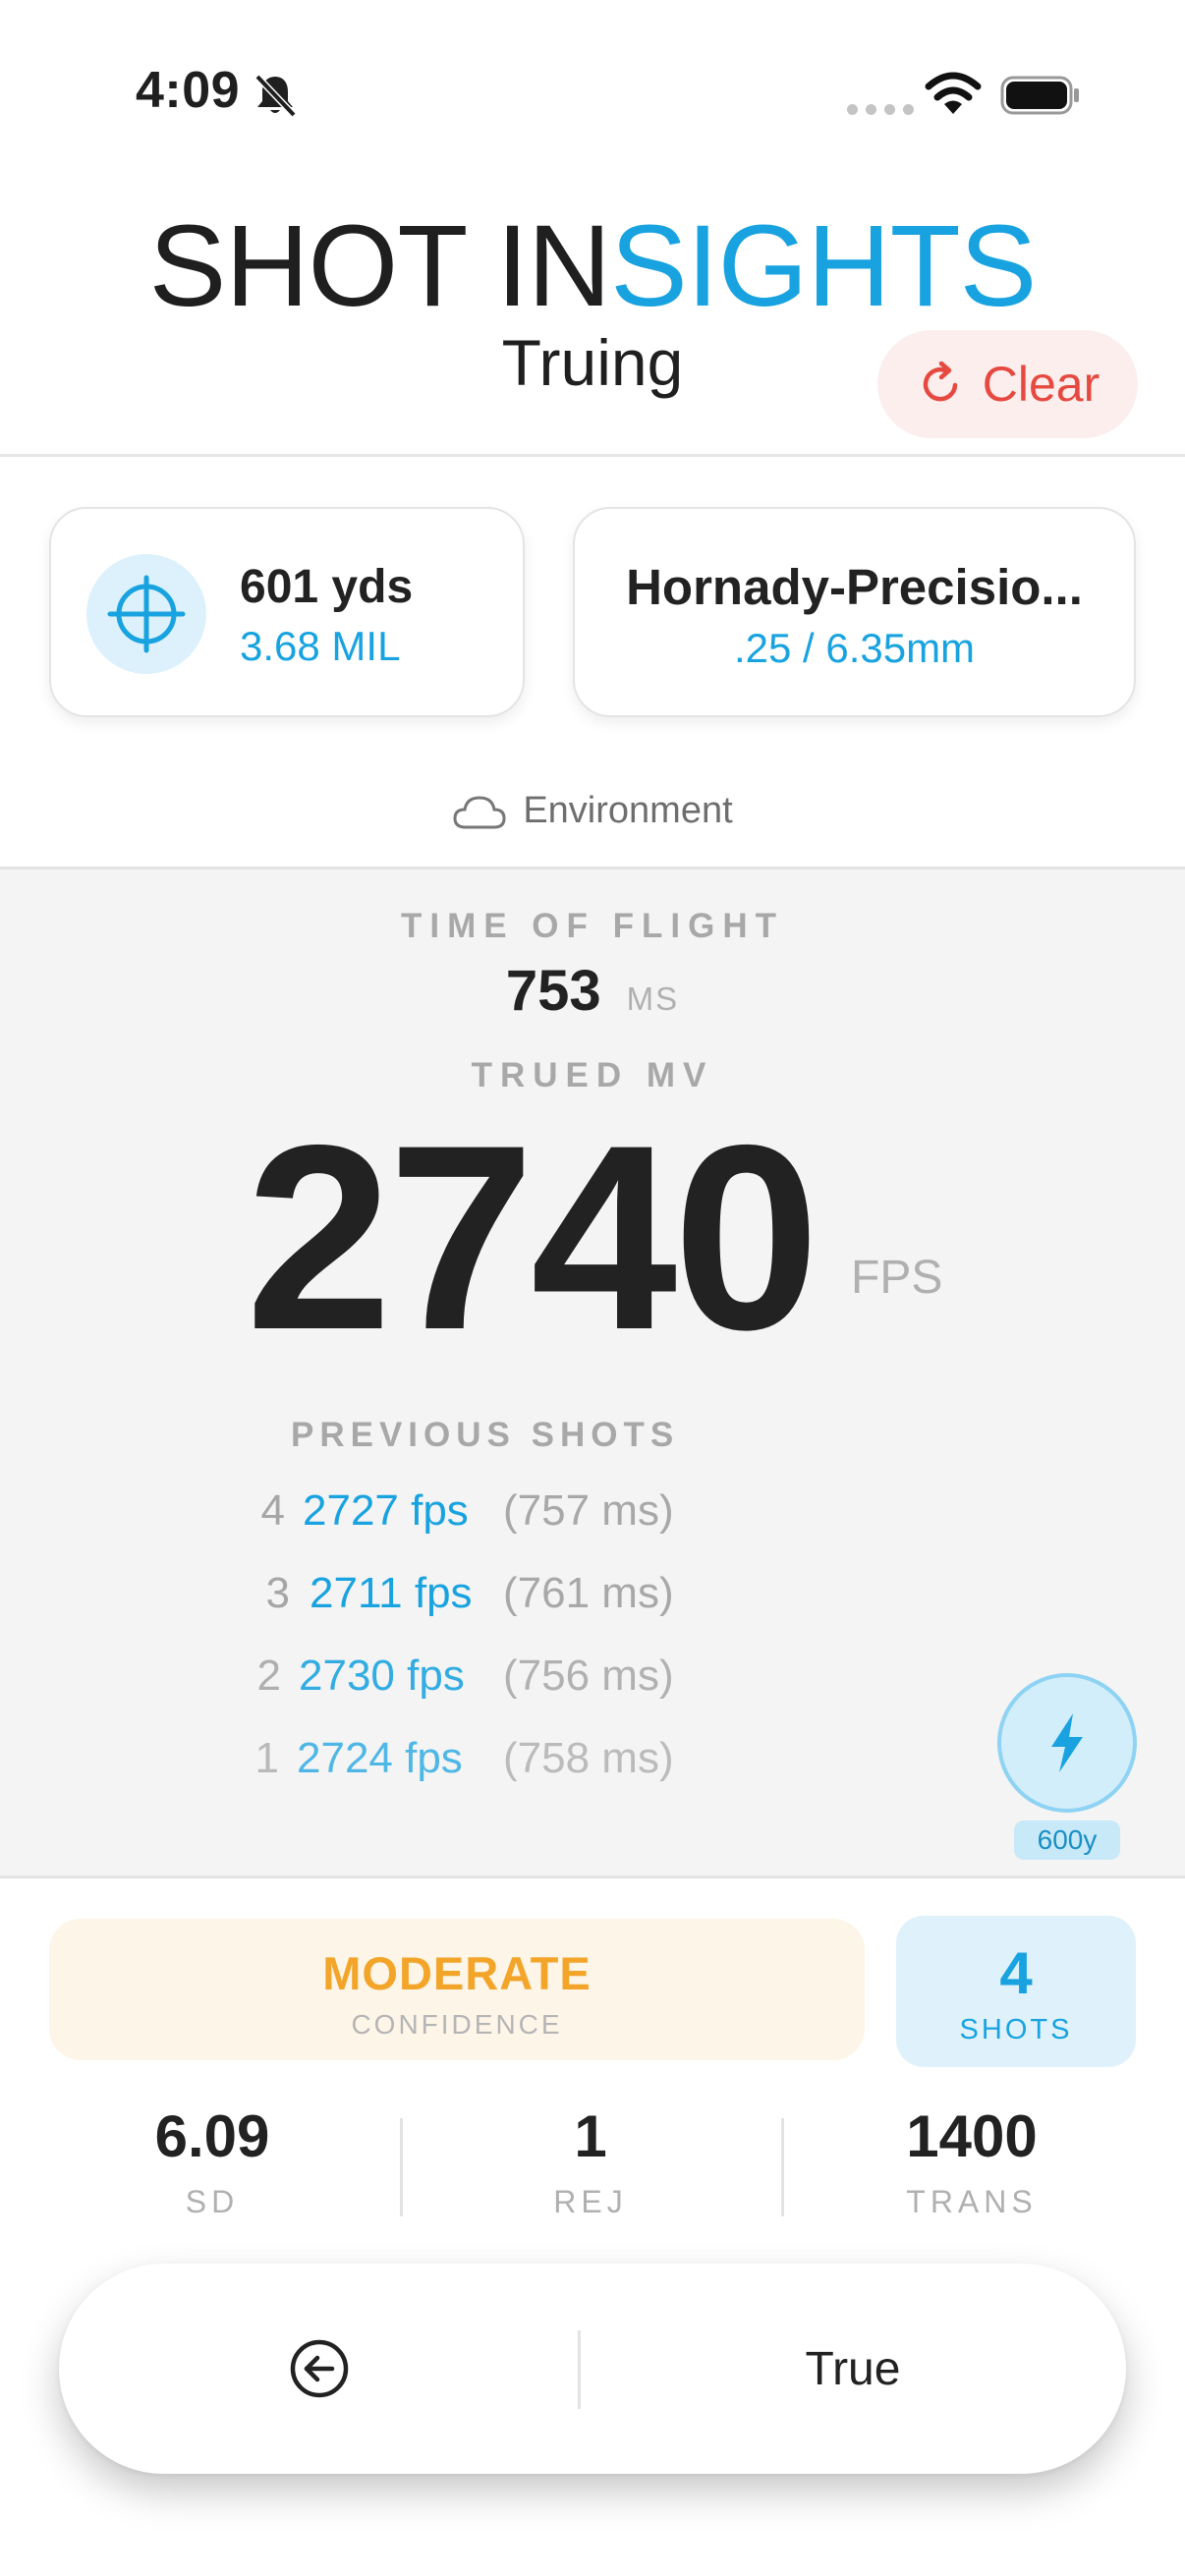  What do you see at coordinates (532, 1237) in the screenshot?
I see `trued-mv-value: 2740` at bounding box center [532, 1237].